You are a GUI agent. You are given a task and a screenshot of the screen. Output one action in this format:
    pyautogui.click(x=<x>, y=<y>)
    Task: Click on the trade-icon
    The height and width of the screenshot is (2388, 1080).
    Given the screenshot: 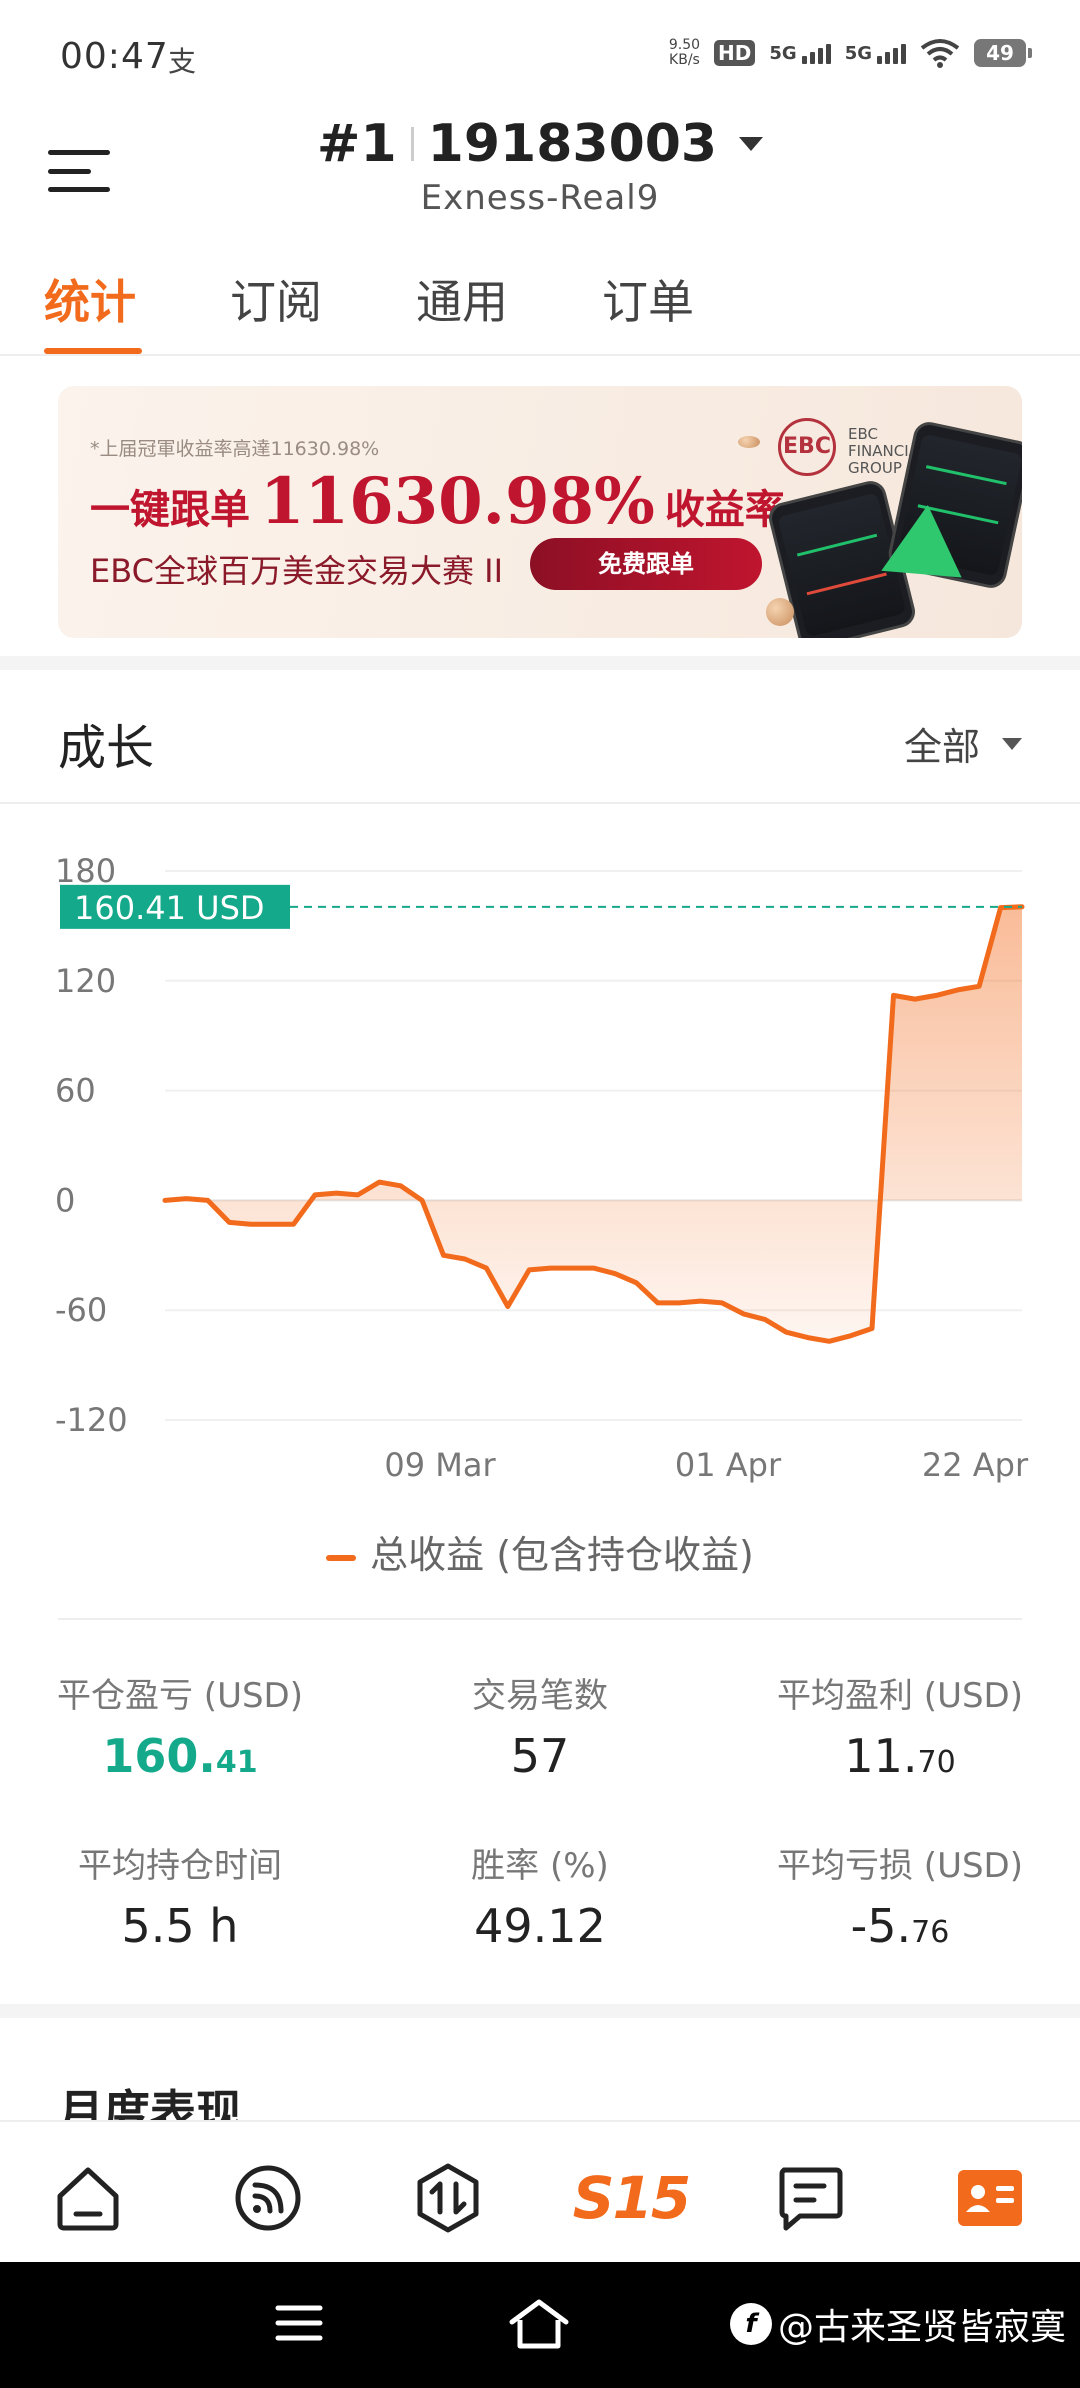 What is the action you would take?
    pyautogui.click(x=448, y=2198)
    